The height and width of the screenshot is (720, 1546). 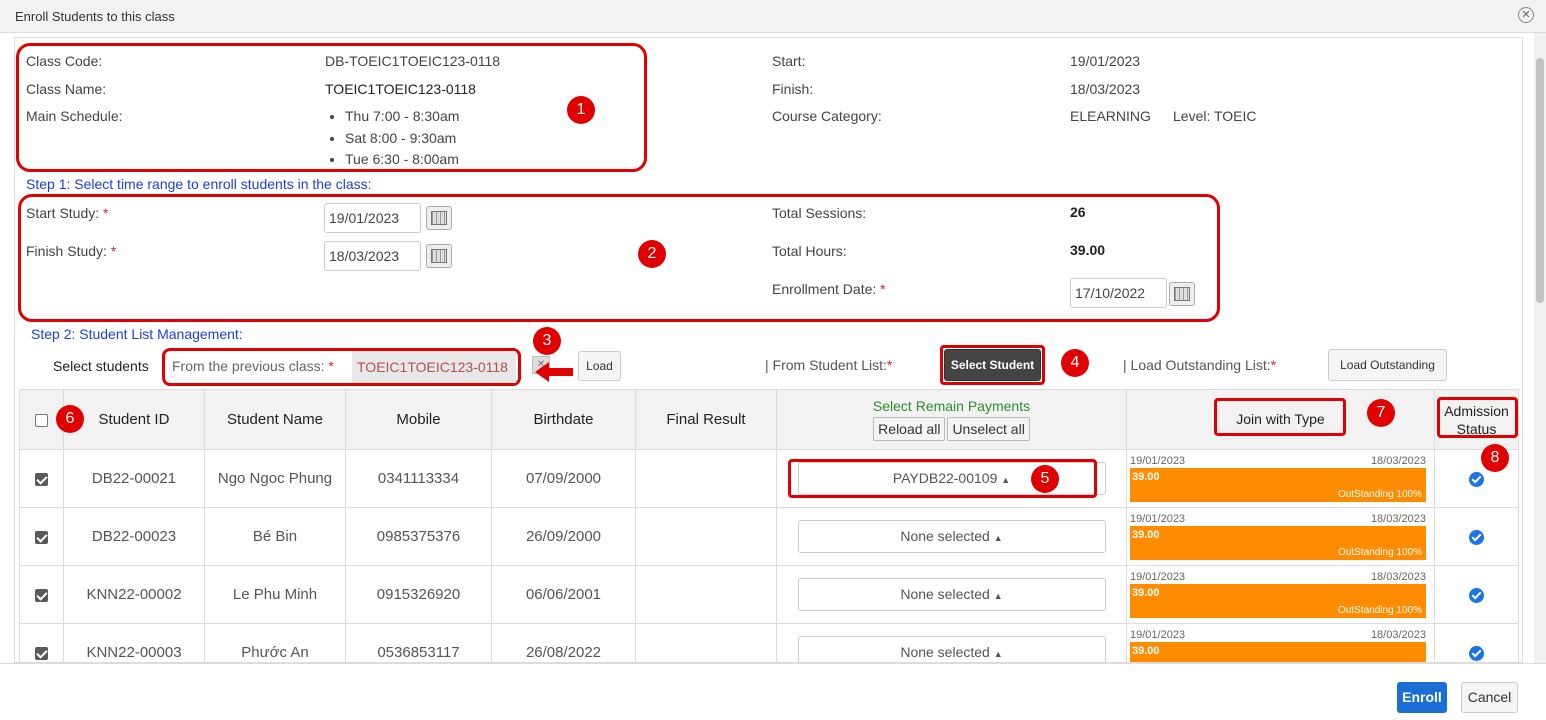 What do you see at coordinates (563, 478) in the screenshot?
I see `birthdate-cell: 07/09/2000` at bounding box center [563, 478].